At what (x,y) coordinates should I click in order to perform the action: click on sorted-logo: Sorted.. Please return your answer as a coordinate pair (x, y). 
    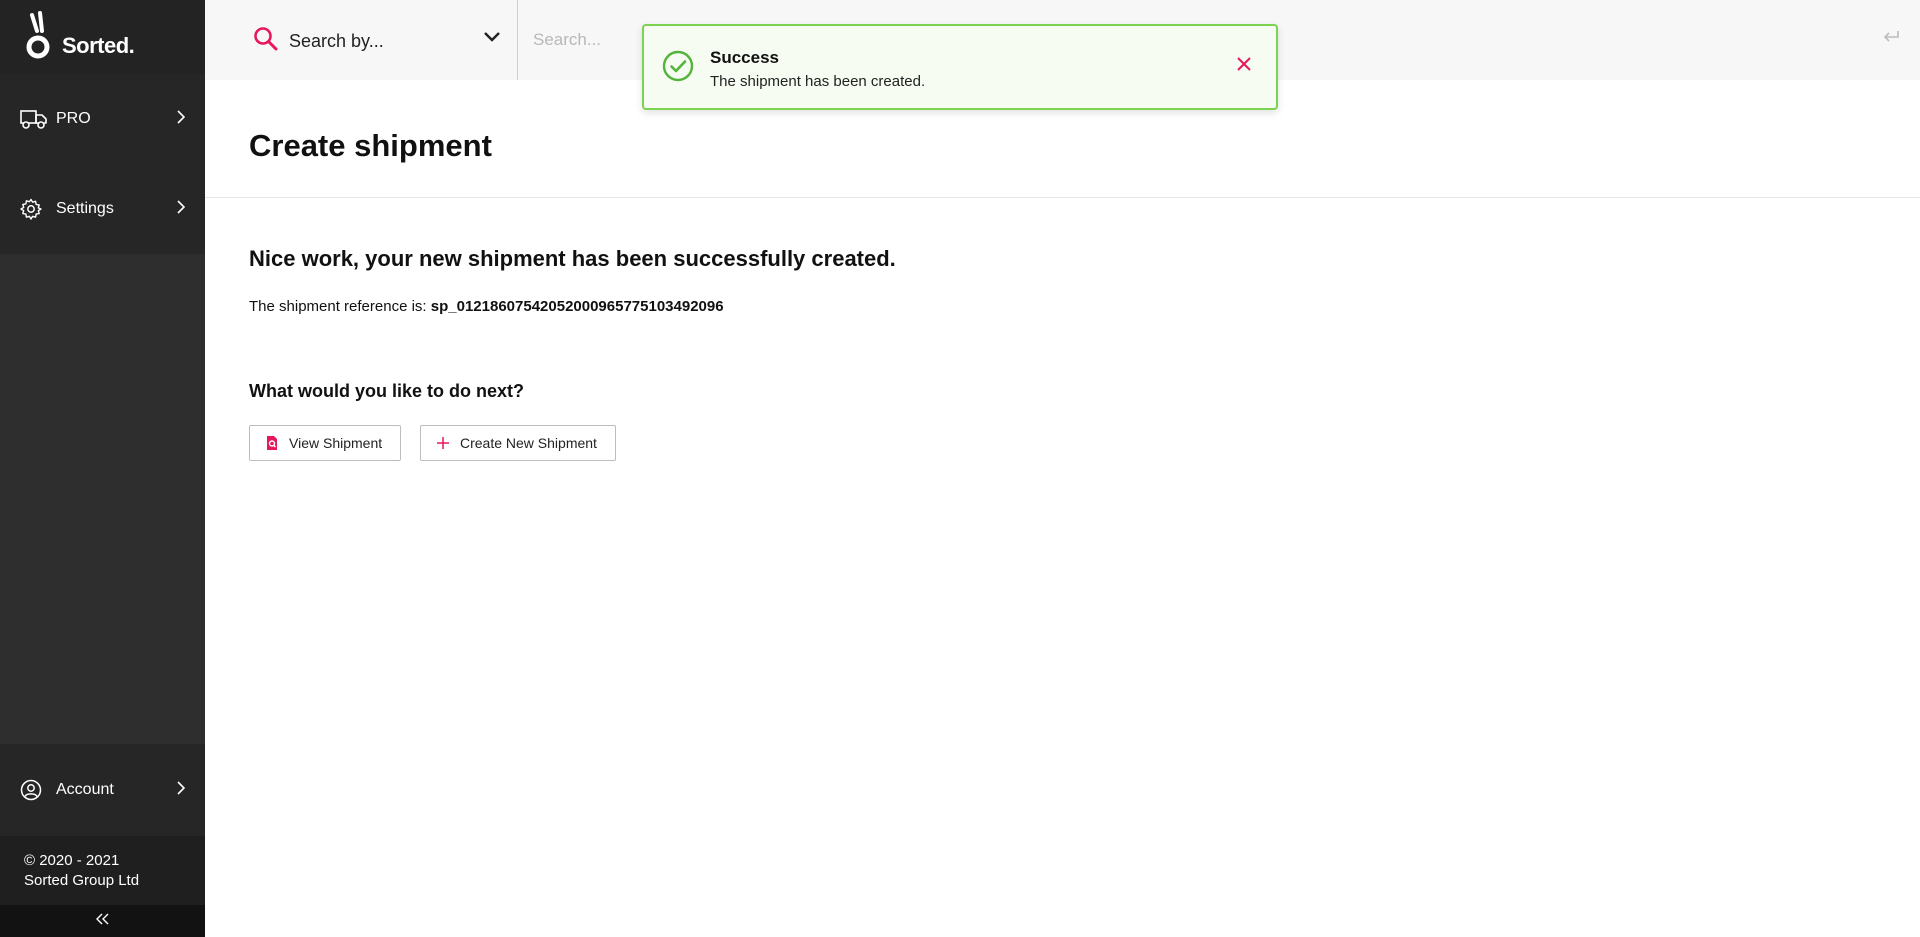
    Looking at the image, I should click on (102, 37).